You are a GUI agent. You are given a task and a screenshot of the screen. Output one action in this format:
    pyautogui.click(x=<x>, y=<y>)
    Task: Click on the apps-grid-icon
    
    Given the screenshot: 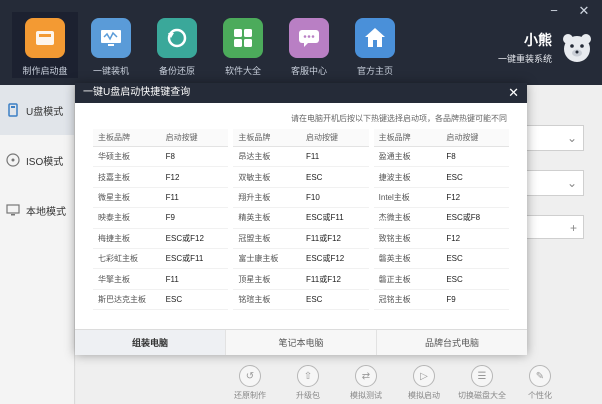 What is the action you would take?
    pyautogui.click(x=243, y=38)
    